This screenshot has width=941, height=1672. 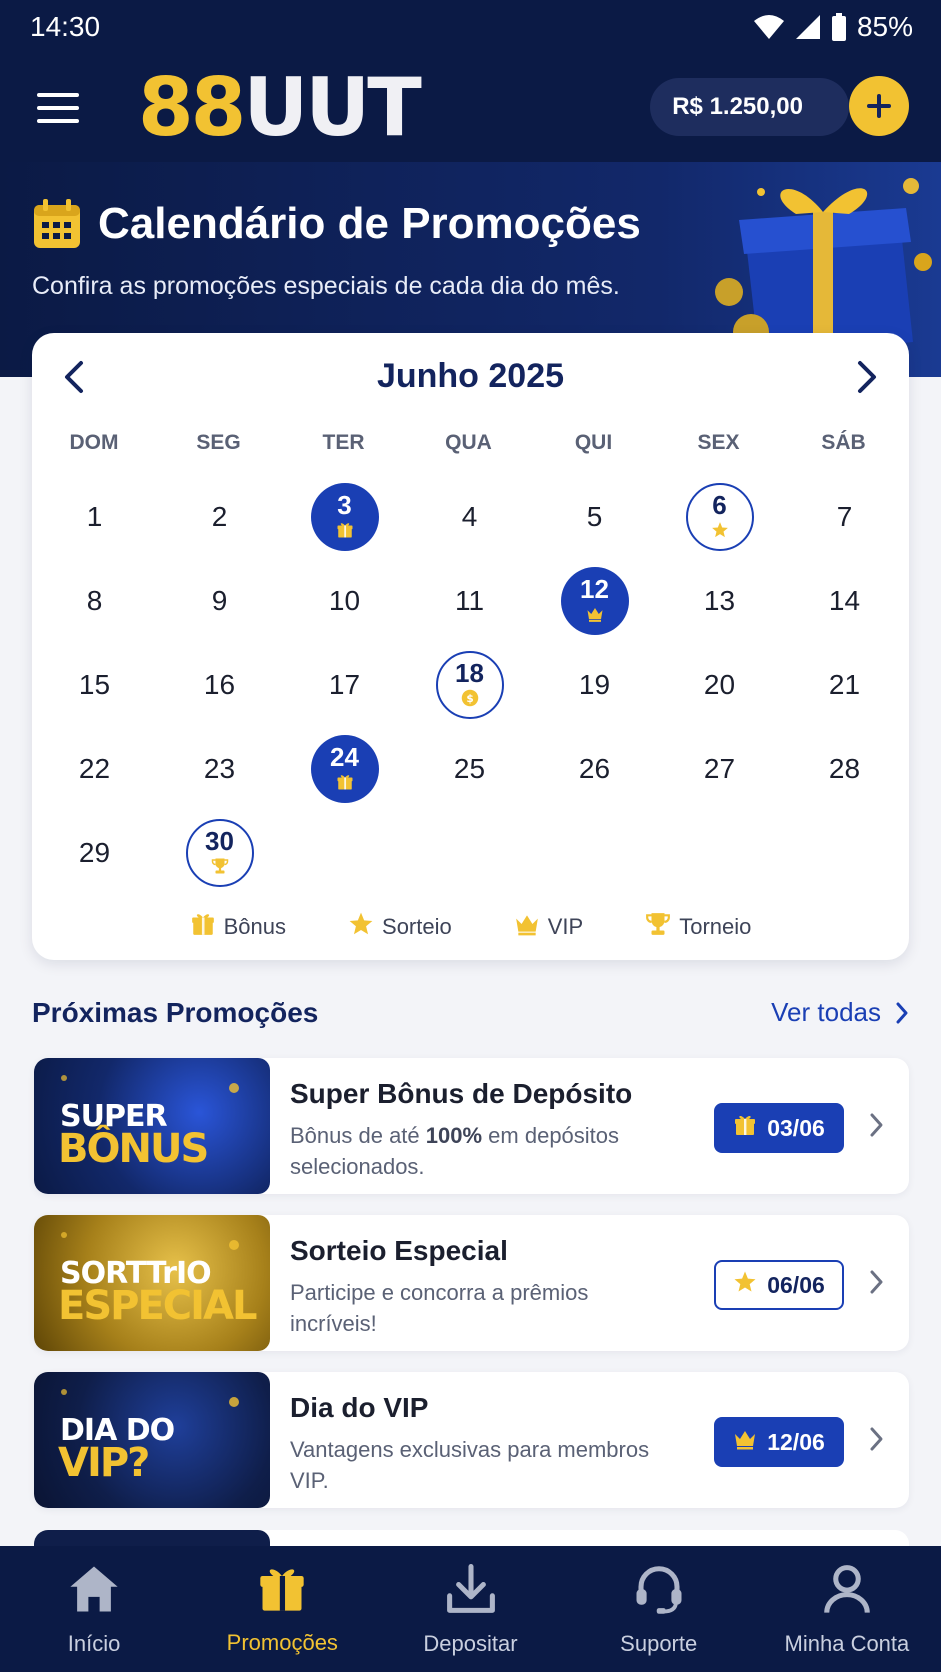 What do you see at coordinates (719, 504) in the screenshot?
I see `day-number: 6` at bounding box center [719, 504].